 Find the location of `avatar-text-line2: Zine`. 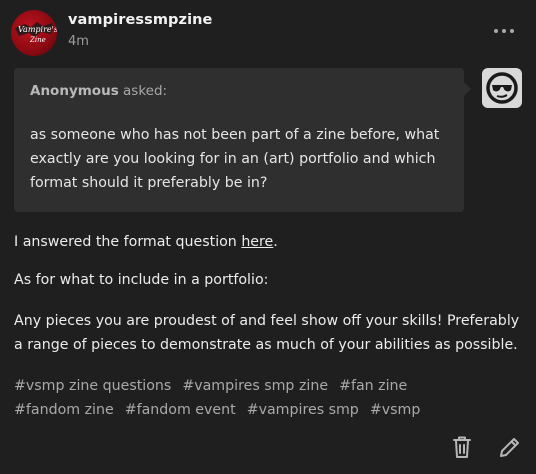

avatar-text-line2: Zine is located at coordinates (37, 40).